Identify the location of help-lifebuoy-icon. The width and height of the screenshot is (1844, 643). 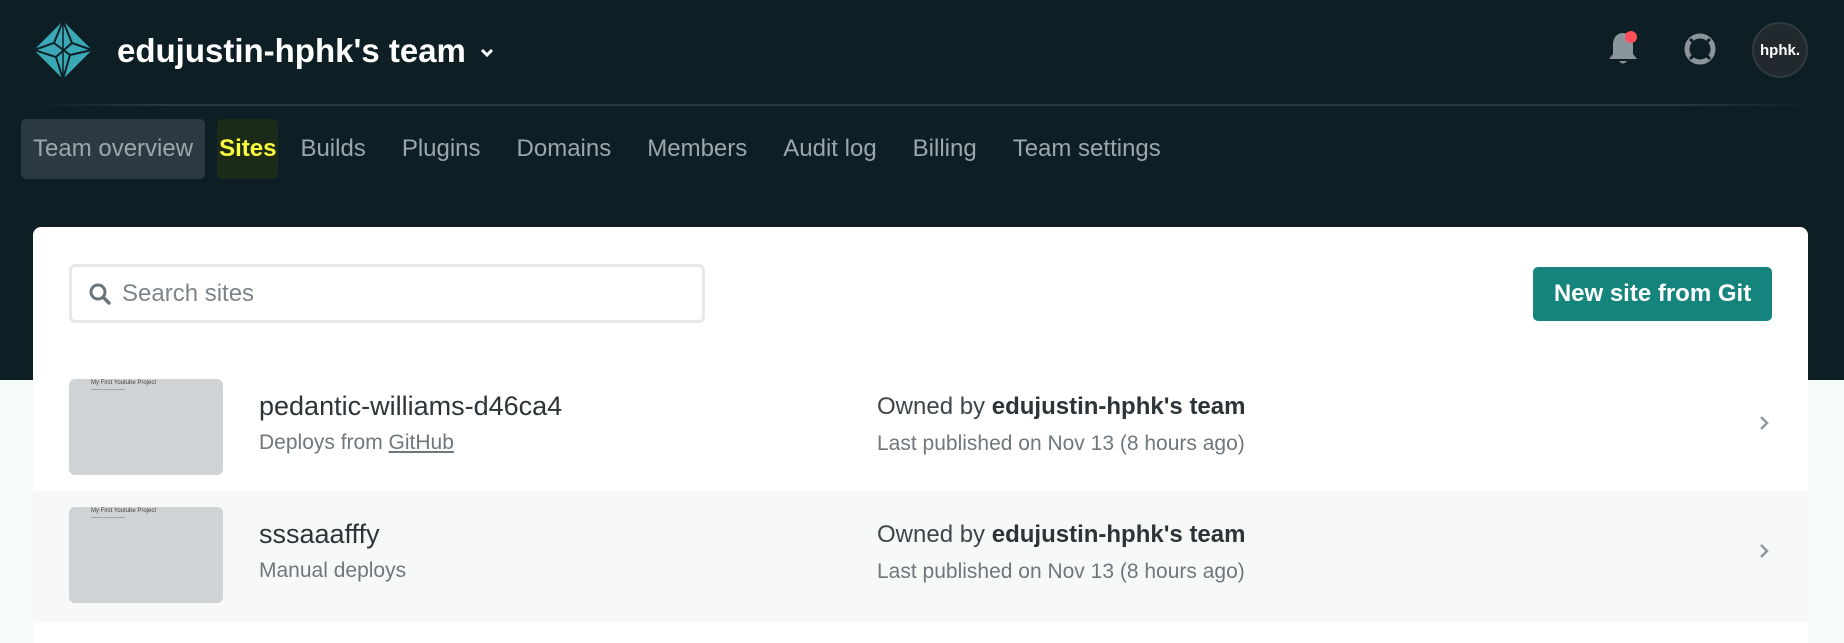
(1700, 49).